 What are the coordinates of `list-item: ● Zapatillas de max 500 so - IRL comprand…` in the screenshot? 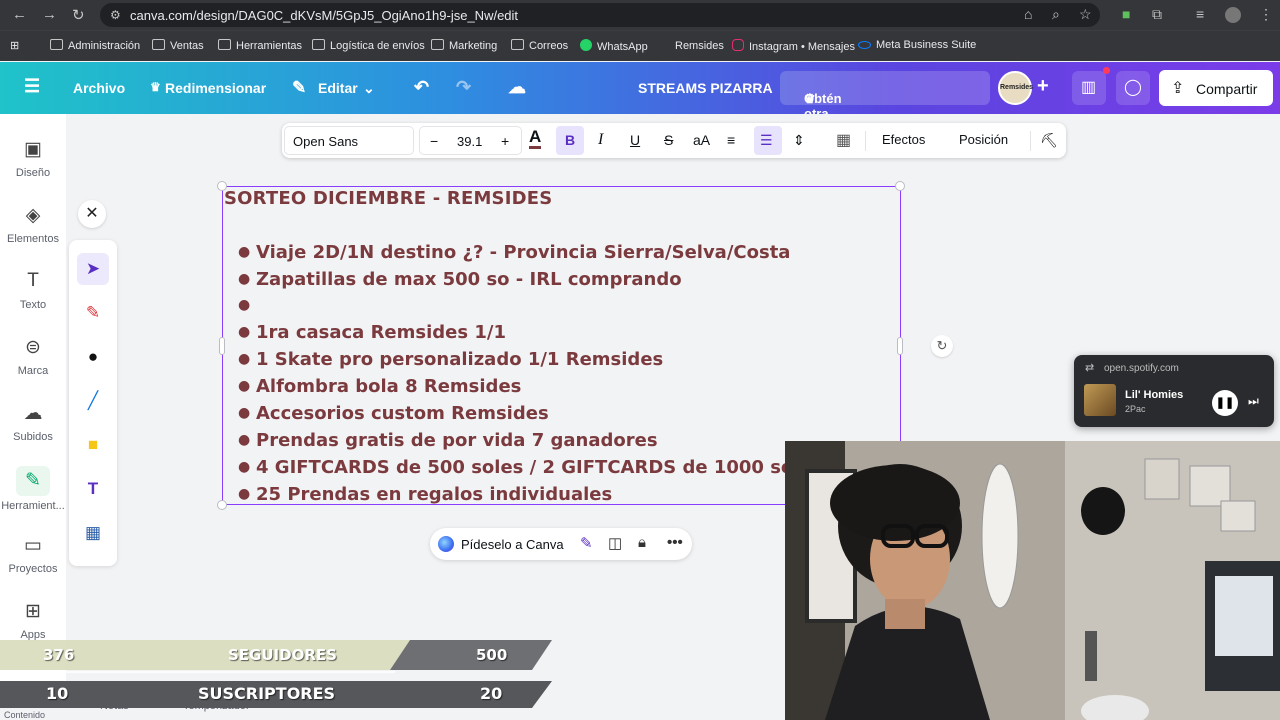 It's located at (460, 279).